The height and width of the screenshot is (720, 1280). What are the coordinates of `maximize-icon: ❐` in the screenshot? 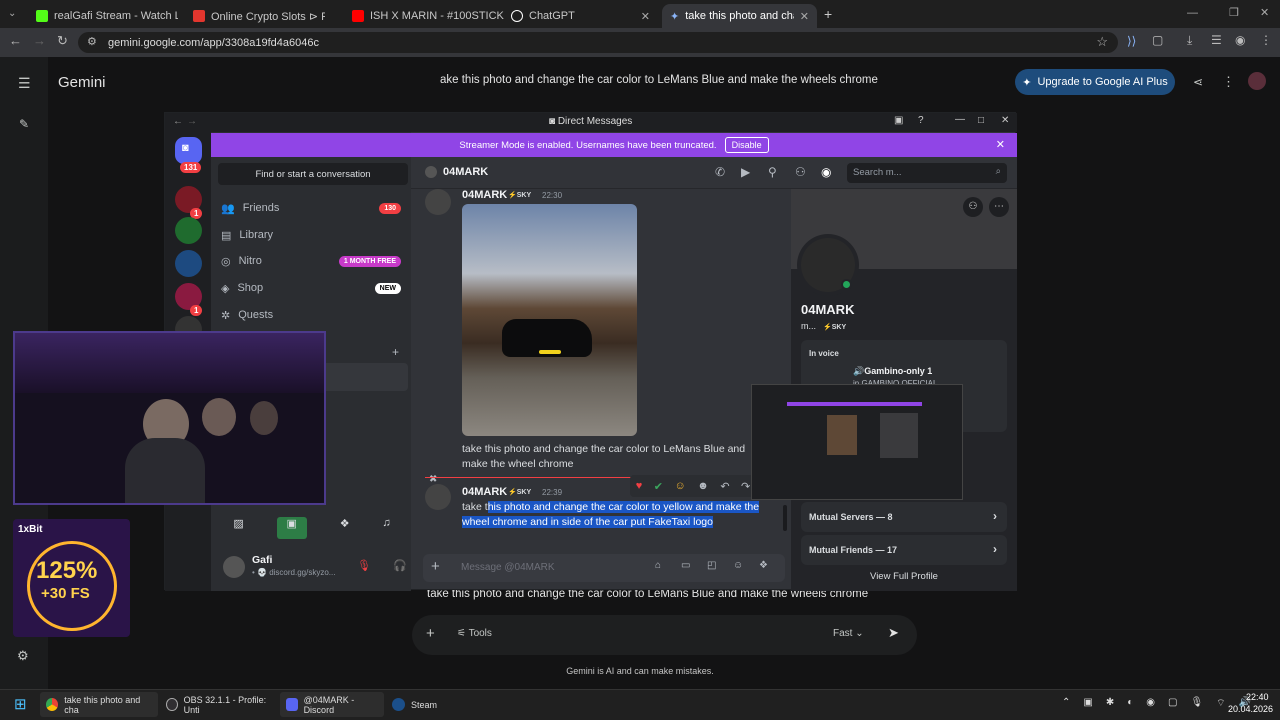 It's located at (1234, 12).